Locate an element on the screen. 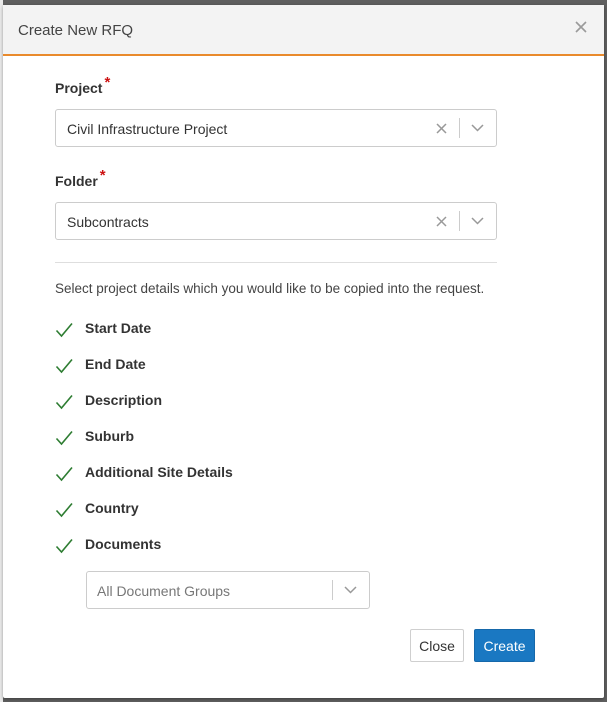  project-label: Project * is located at coordinates (276, 88).